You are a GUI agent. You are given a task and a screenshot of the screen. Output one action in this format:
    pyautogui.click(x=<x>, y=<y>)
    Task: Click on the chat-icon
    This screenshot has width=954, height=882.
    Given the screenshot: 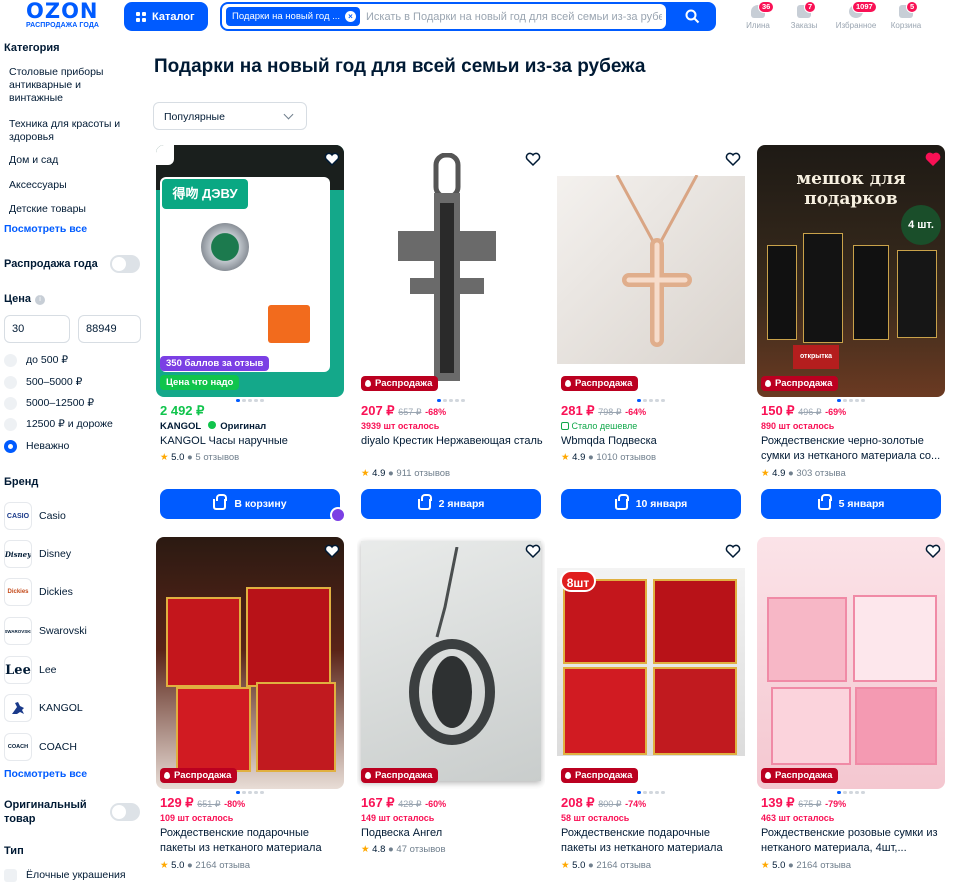 What is the action you would take?
    pyautogui.click(x=338, y=515)
    